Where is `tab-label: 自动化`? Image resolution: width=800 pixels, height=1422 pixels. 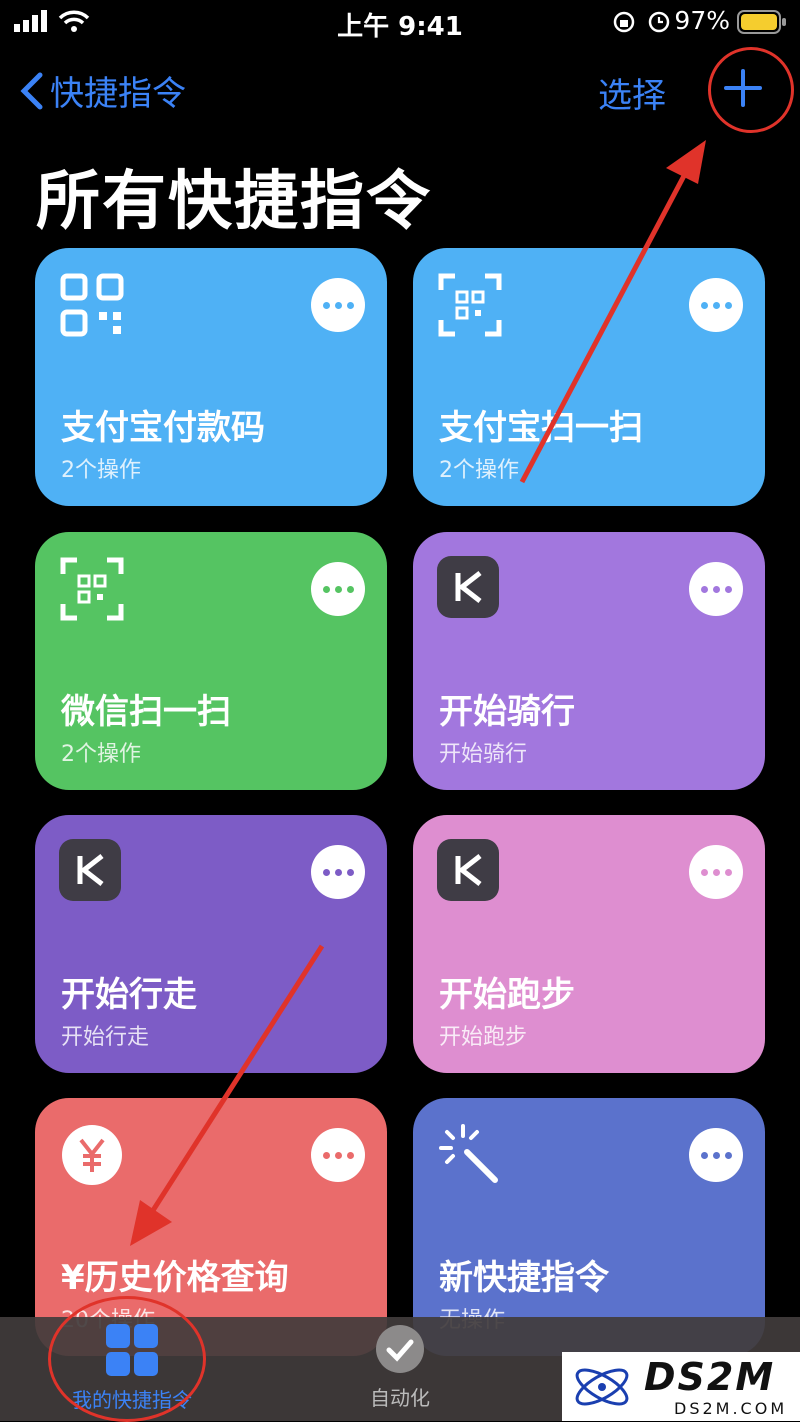
tab-label: 自动化 is located at coordinates (400, 1398).